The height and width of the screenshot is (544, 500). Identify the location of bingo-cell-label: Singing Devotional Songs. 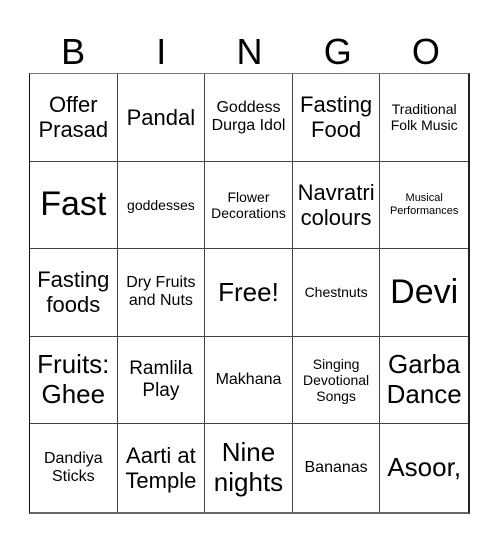
(336, 380).